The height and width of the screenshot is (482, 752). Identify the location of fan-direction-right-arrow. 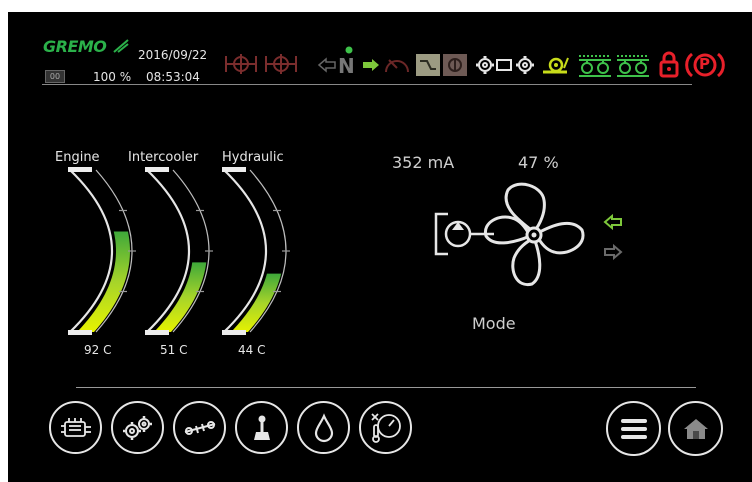
(613, 252).